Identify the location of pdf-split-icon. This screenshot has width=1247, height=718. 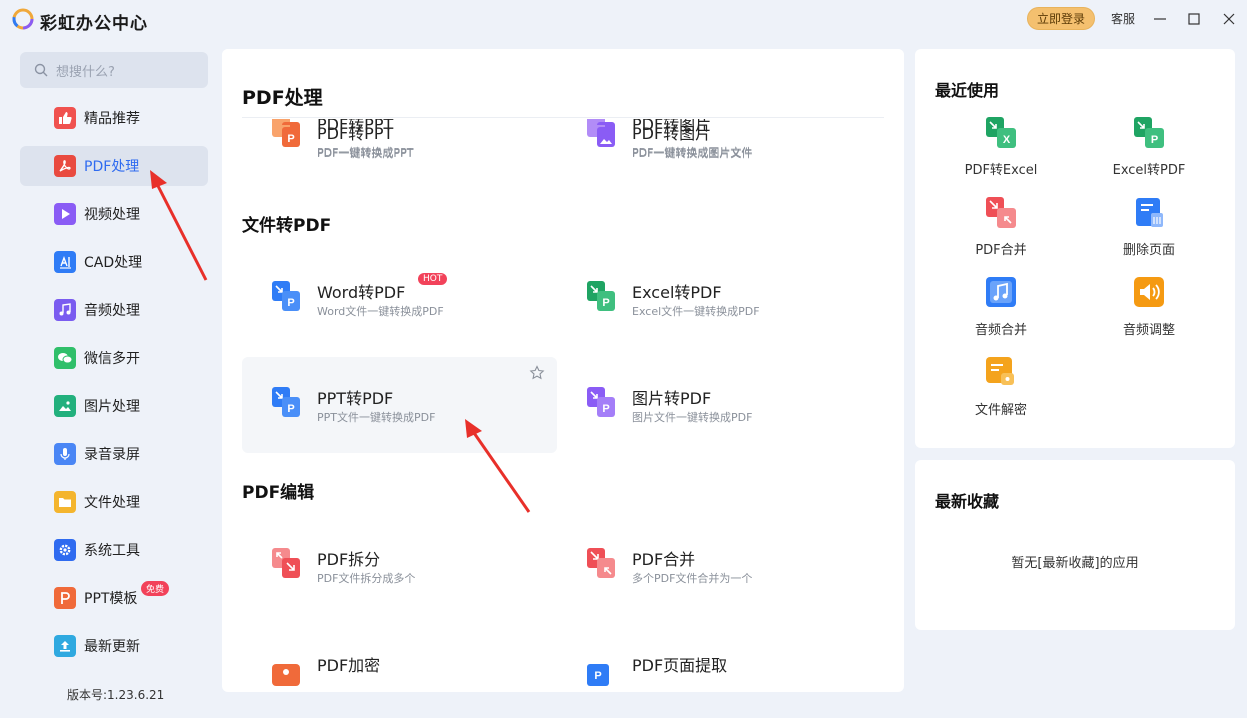
(286, 563).